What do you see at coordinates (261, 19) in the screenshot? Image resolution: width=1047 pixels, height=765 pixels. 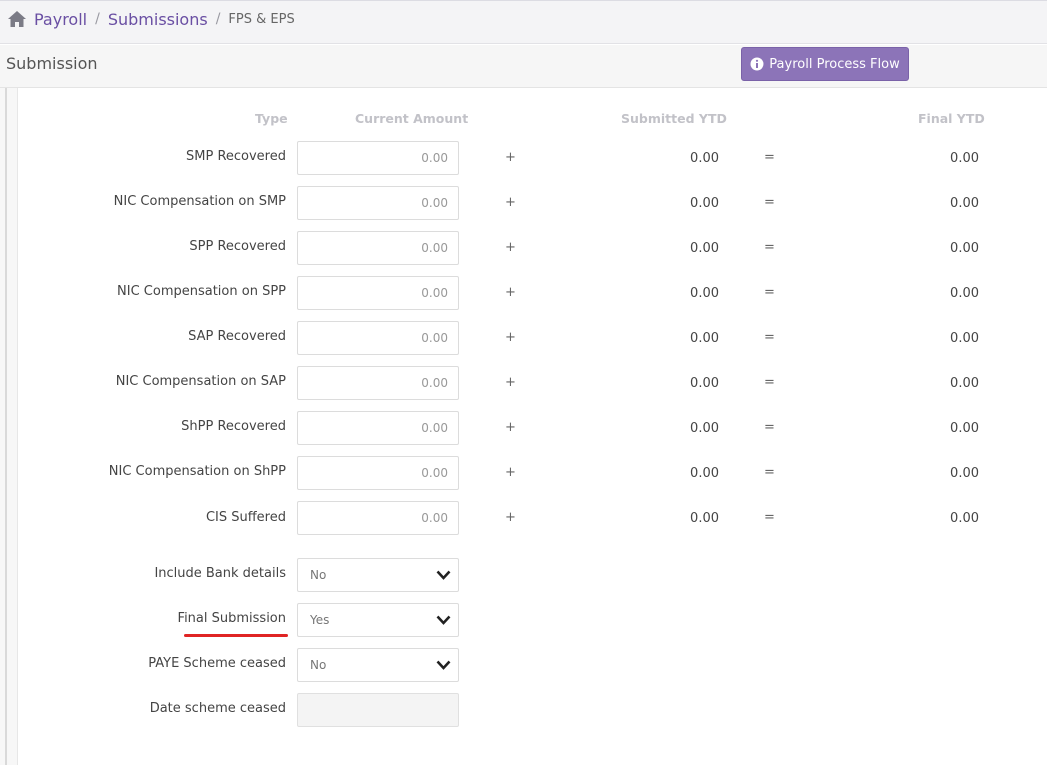 I see `breadcrumb-current: FPS & EPS` at bounding box center [261, 19].